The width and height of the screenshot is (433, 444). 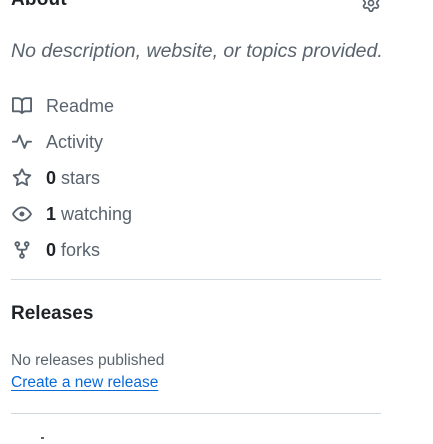 I want to click on fork-icon, so click(x=22, y=250).